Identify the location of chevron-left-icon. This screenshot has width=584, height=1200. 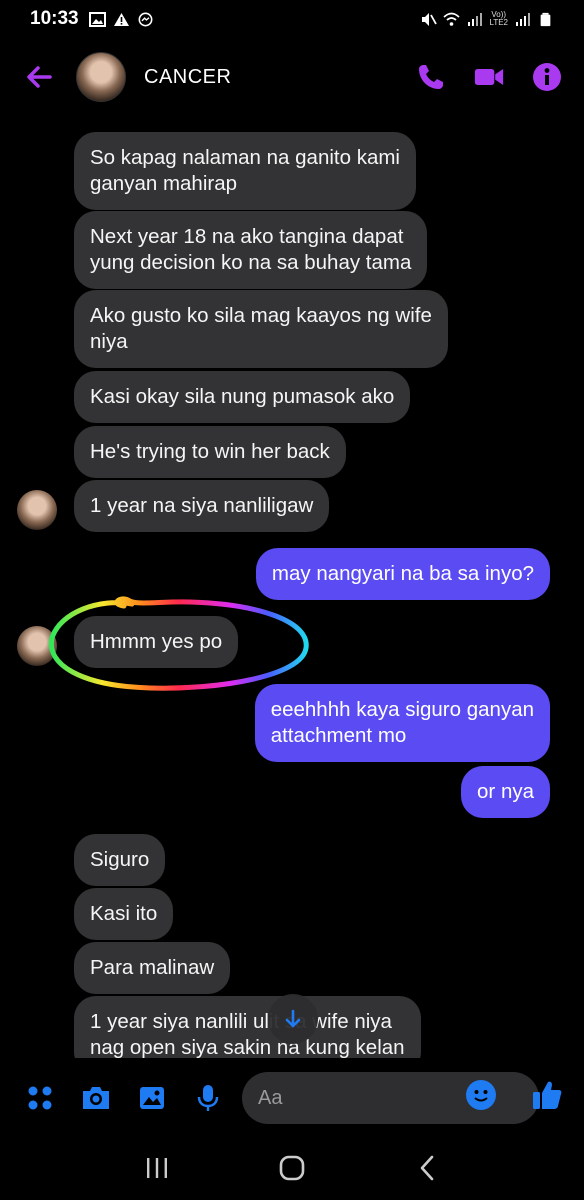
(426, 1168).